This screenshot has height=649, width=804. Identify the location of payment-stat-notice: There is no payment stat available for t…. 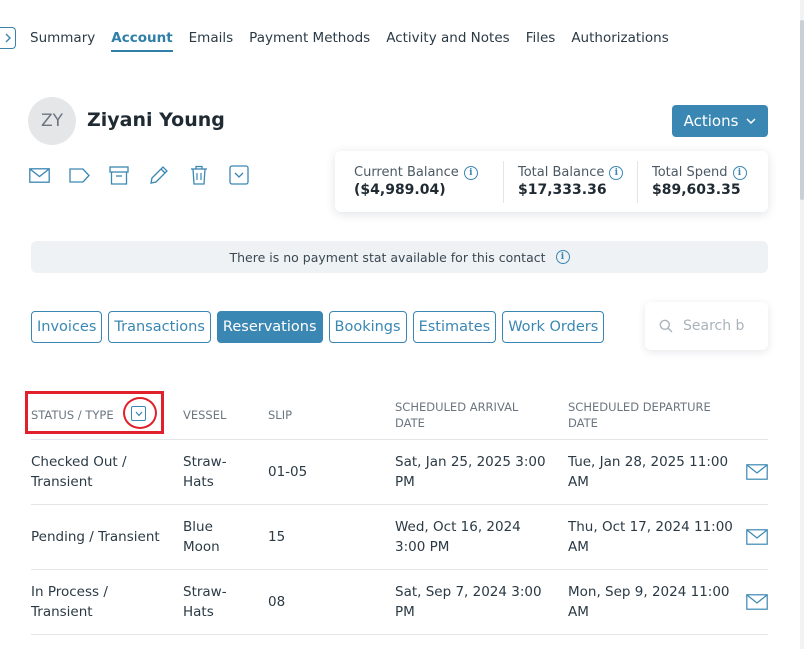
(399, 257).